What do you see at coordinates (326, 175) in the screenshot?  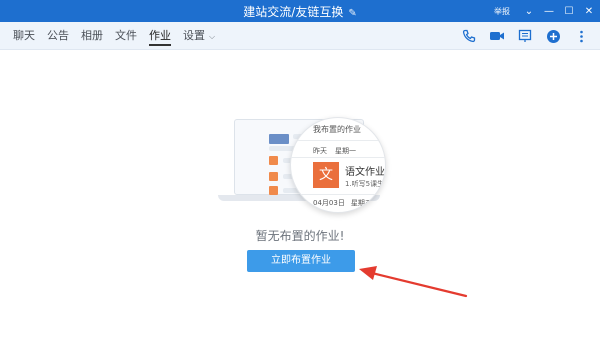 I see `chinese-subject-icon: 文` at bounding box center [326, 175].